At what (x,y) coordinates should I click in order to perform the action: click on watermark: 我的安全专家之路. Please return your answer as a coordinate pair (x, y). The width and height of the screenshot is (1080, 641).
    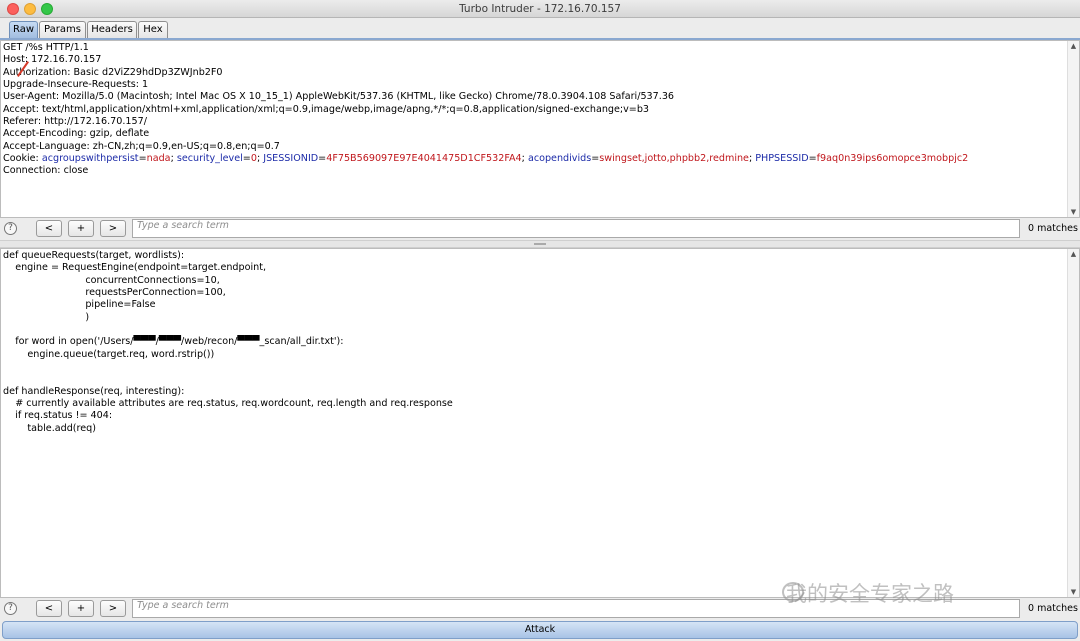
    Looking at the image, I should click on (870, 594).